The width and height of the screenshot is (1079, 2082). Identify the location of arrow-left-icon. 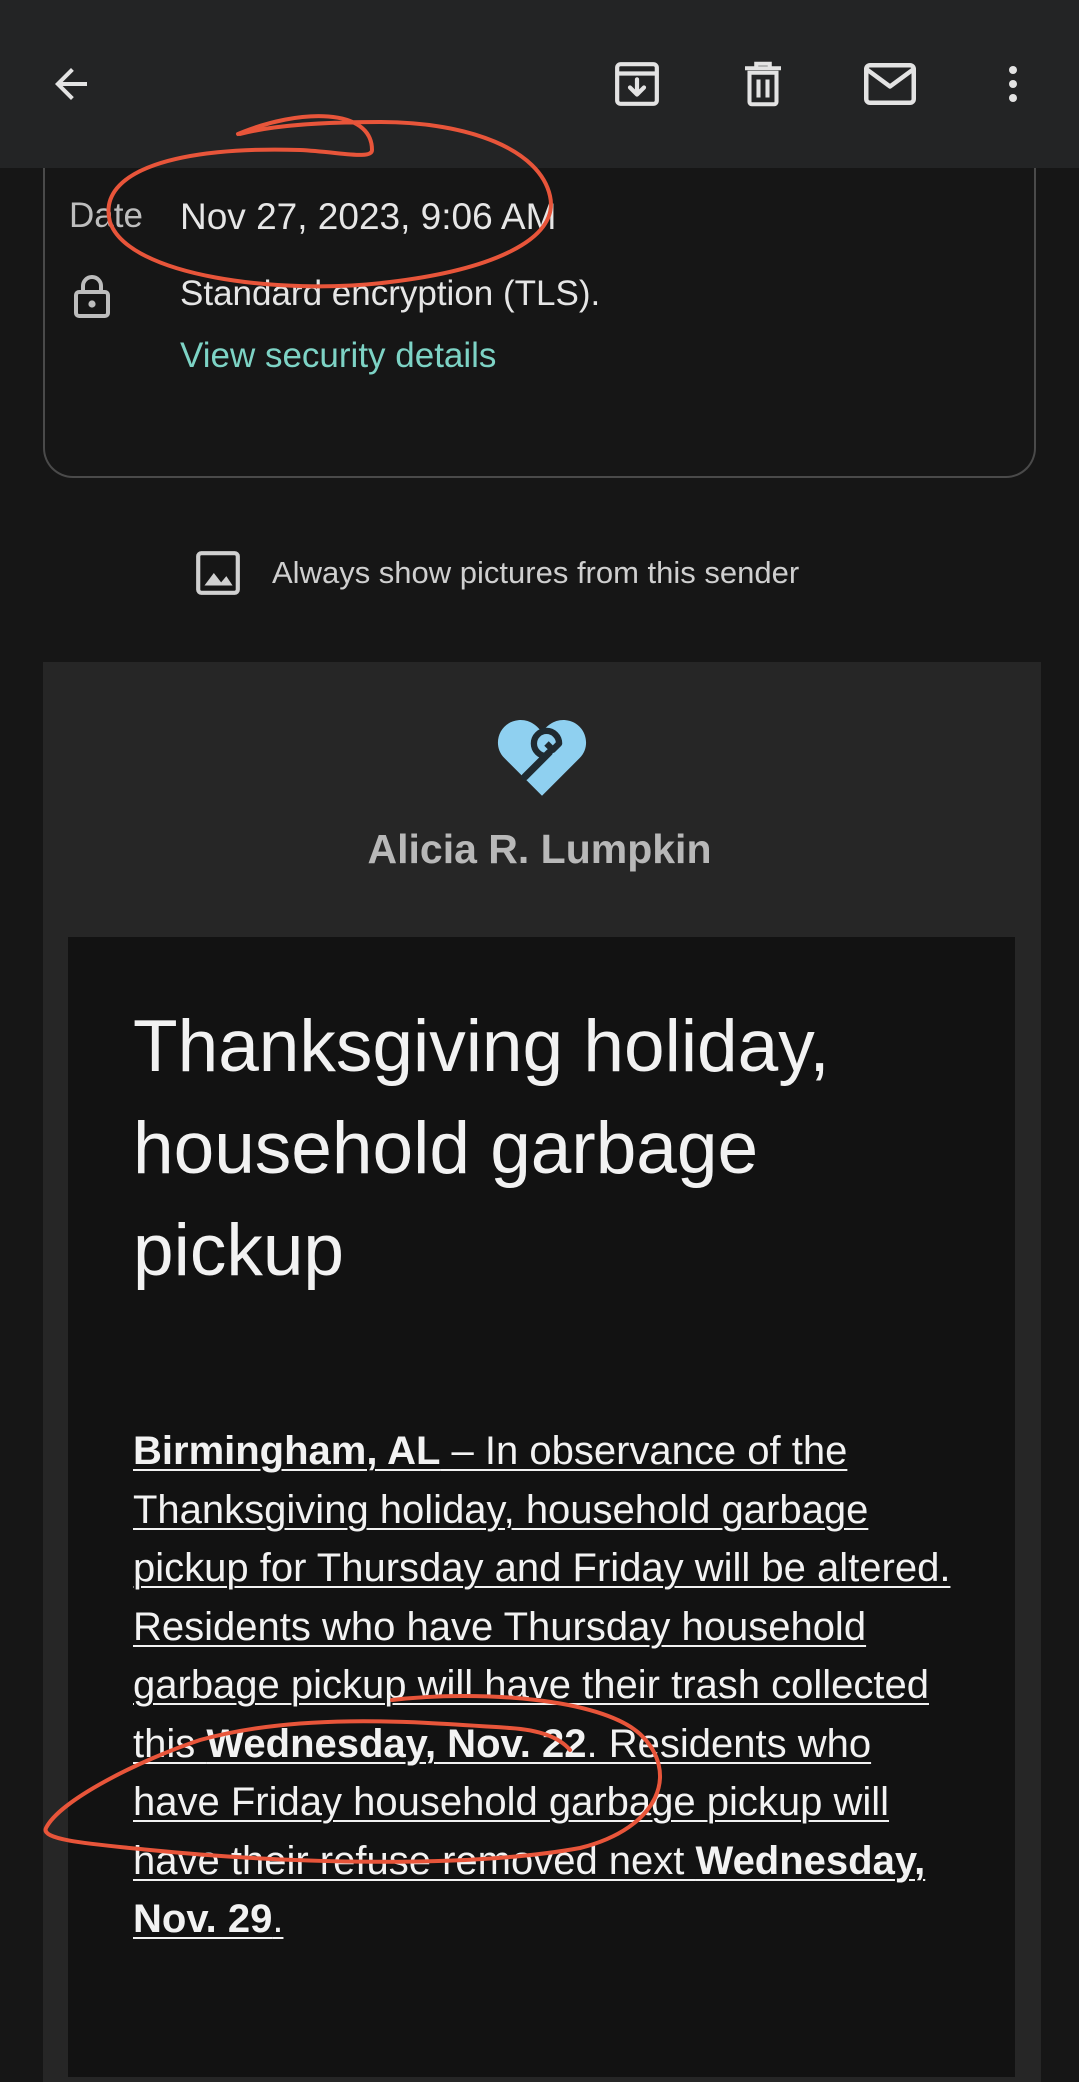
(71, 84).